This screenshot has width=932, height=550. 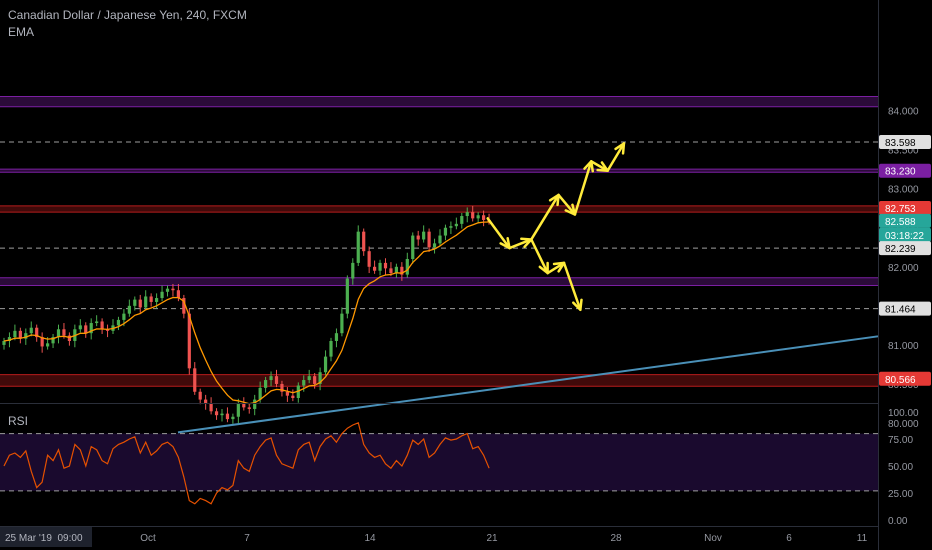 What do you see at coordinates (492, 538) in the screenshot?
I see `time-tick-label: 21` at bounding box center [492, 538].